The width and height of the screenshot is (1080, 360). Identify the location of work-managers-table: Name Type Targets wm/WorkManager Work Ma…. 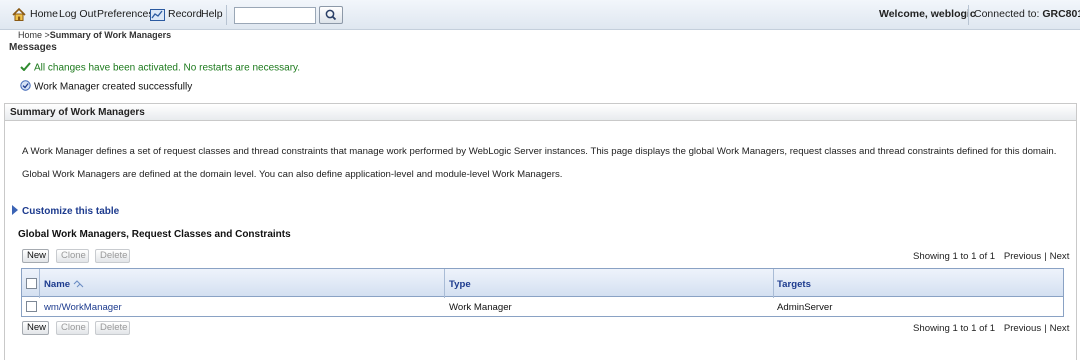
(542, 292).